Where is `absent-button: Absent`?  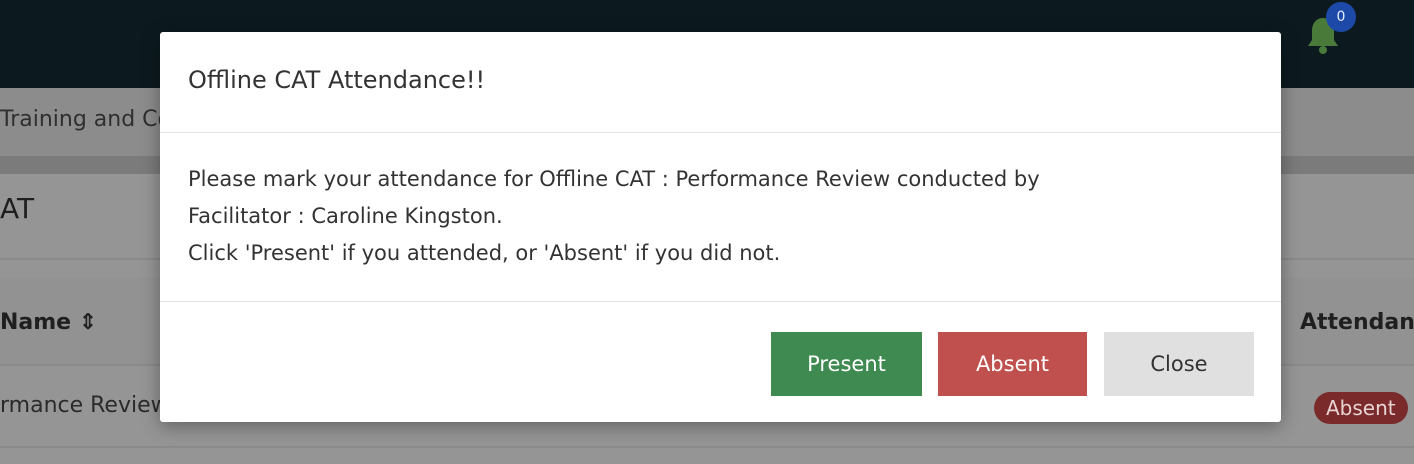
absent-button: Absent is located at coordinates (1012, 364).